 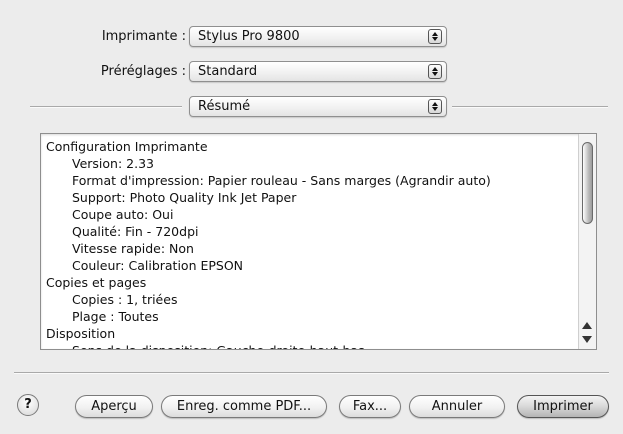 What do you see at coordinates (135, 231) in the screenshot?
I see `summary-row: Qualité: Fin - 720dpi` at bounding box center [135, 231].